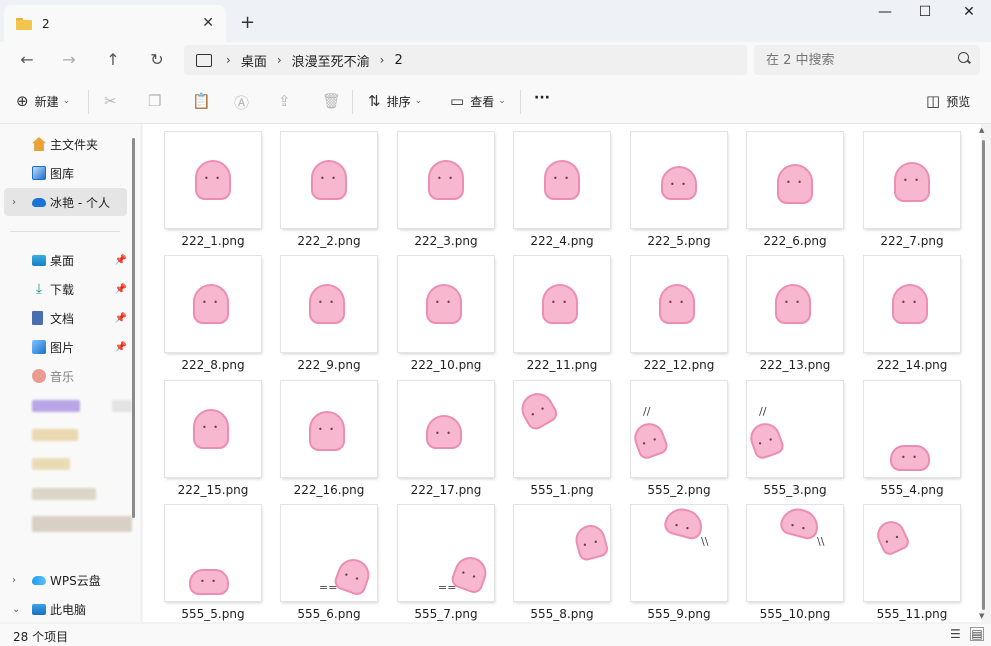 This screenshot has width=991, height=646. Describe the element at coordinates (562, 365) in the screenshot. I see `file-name: 222_11.png` at that location.